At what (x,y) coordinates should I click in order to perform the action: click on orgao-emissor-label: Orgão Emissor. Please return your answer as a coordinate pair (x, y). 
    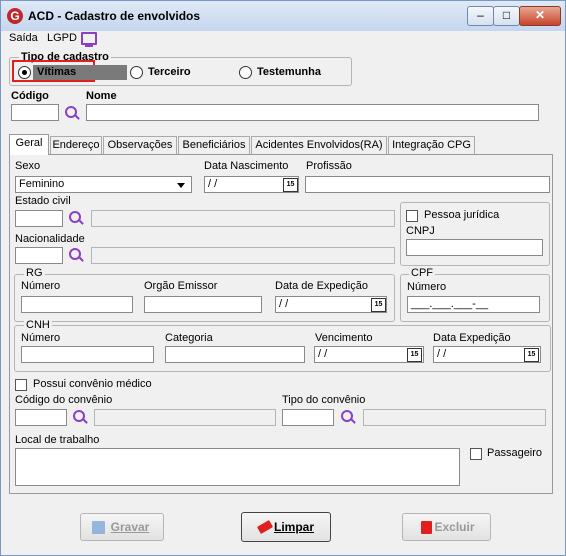
    Looking at the image, I should click on (181, 286).